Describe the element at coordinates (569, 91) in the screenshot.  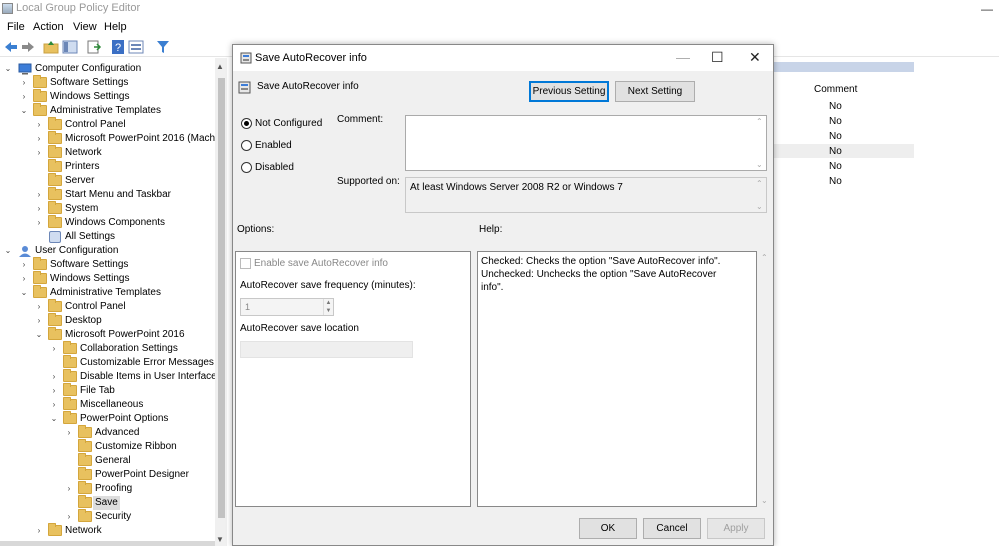
I see `previous-setting-button: Previous Setting` at that location.